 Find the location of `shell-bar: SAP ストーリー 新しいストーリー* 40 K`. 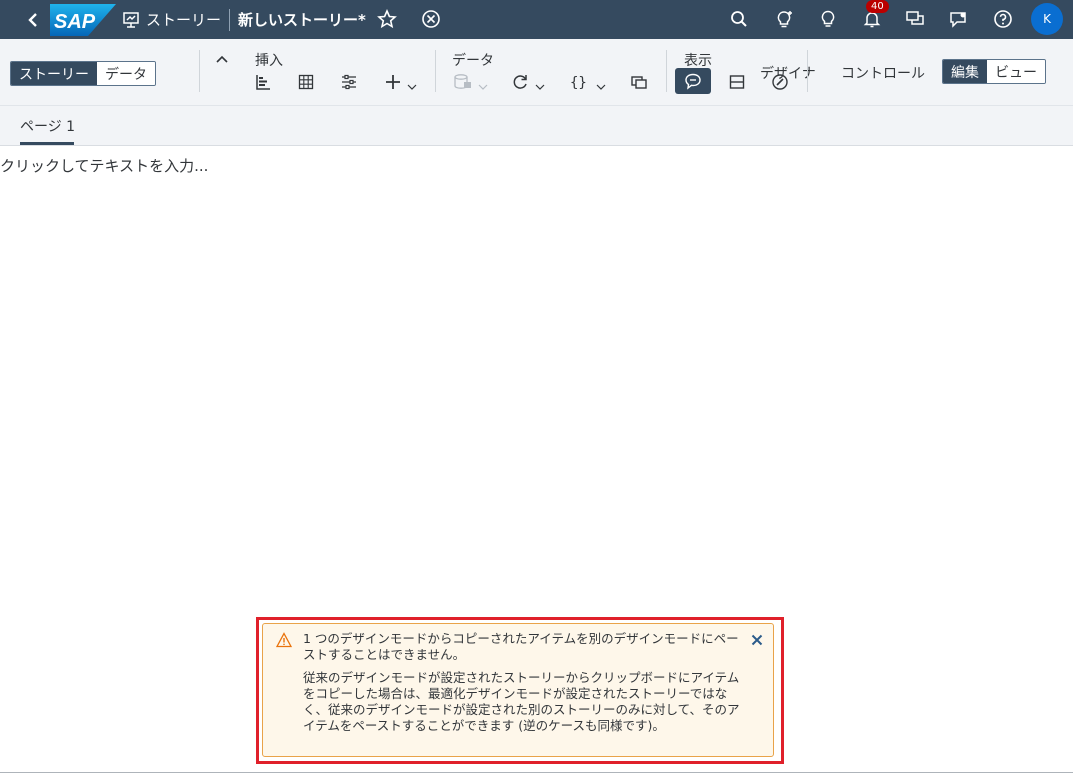

shell-bar: SAP ストーリー 新しいストーリー* 40 K is located at coordinates (536, 19).